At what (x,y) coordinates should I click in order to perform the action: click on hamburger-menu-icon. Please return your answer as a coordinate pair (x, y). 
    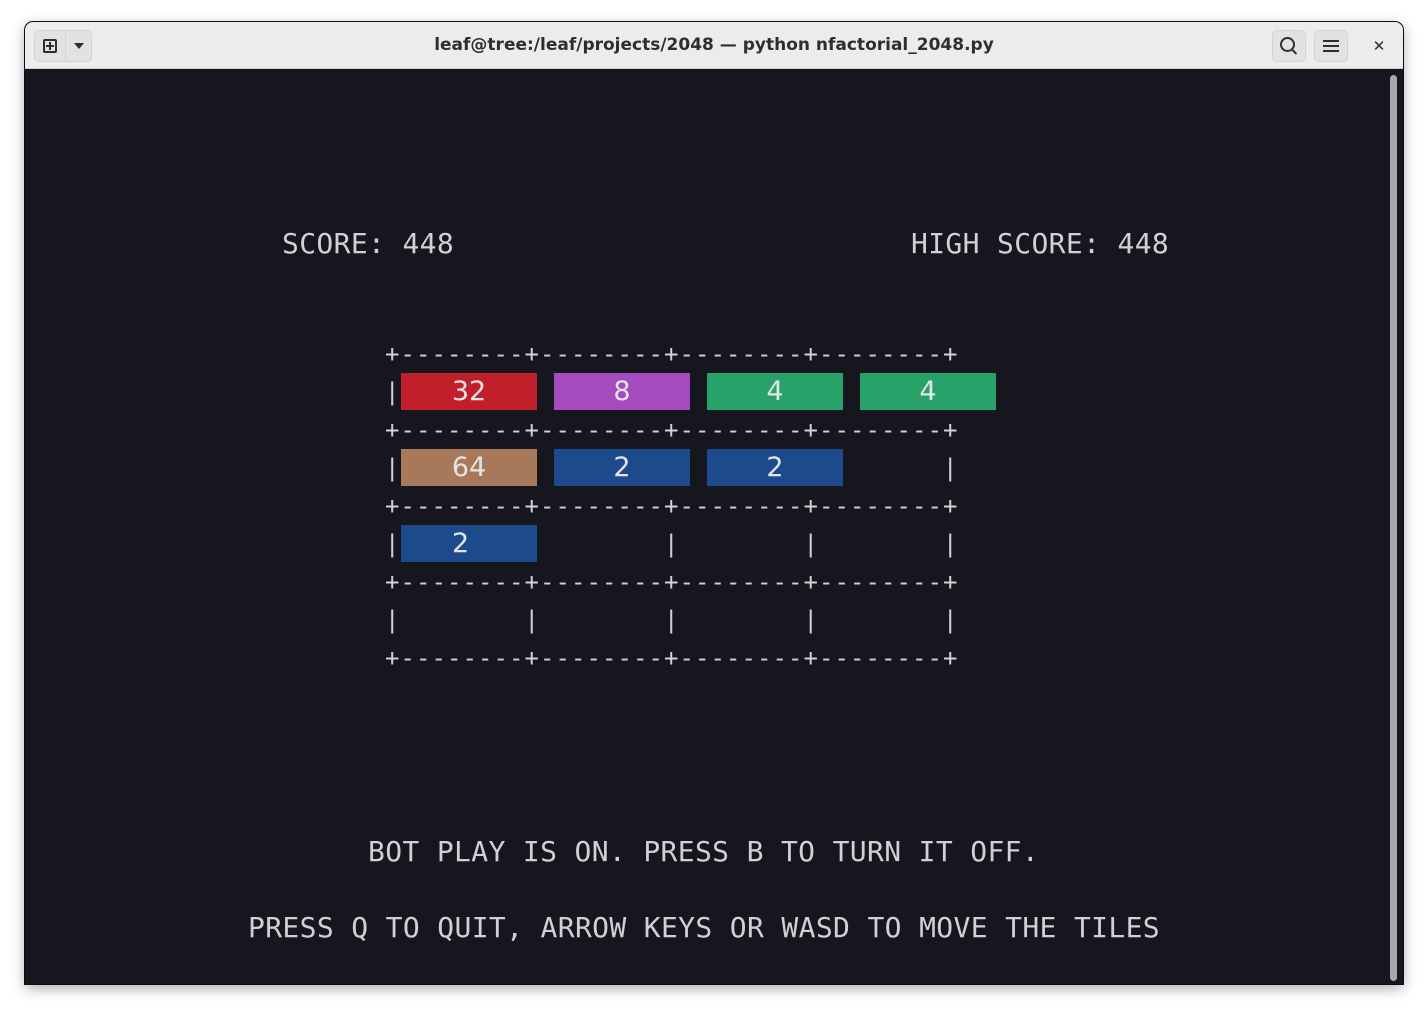
    Looking at the image, I should click on (1331, 46).